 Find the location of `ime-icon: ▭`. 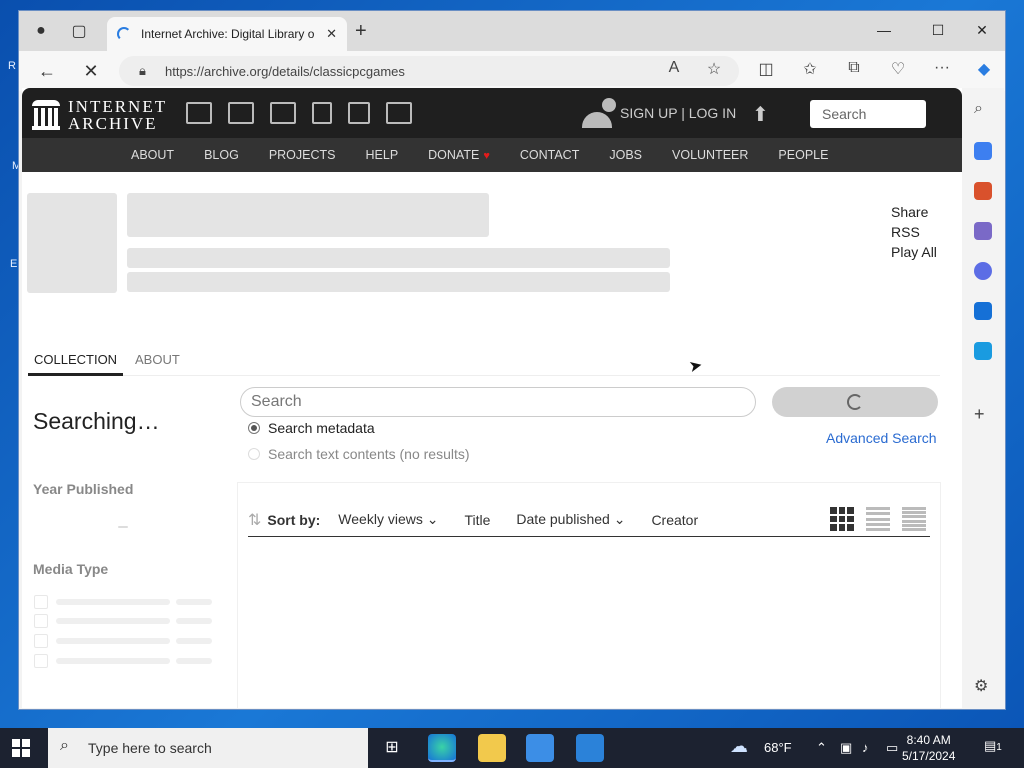

ime-icon: ▭ is located at coordinates (892, 748).